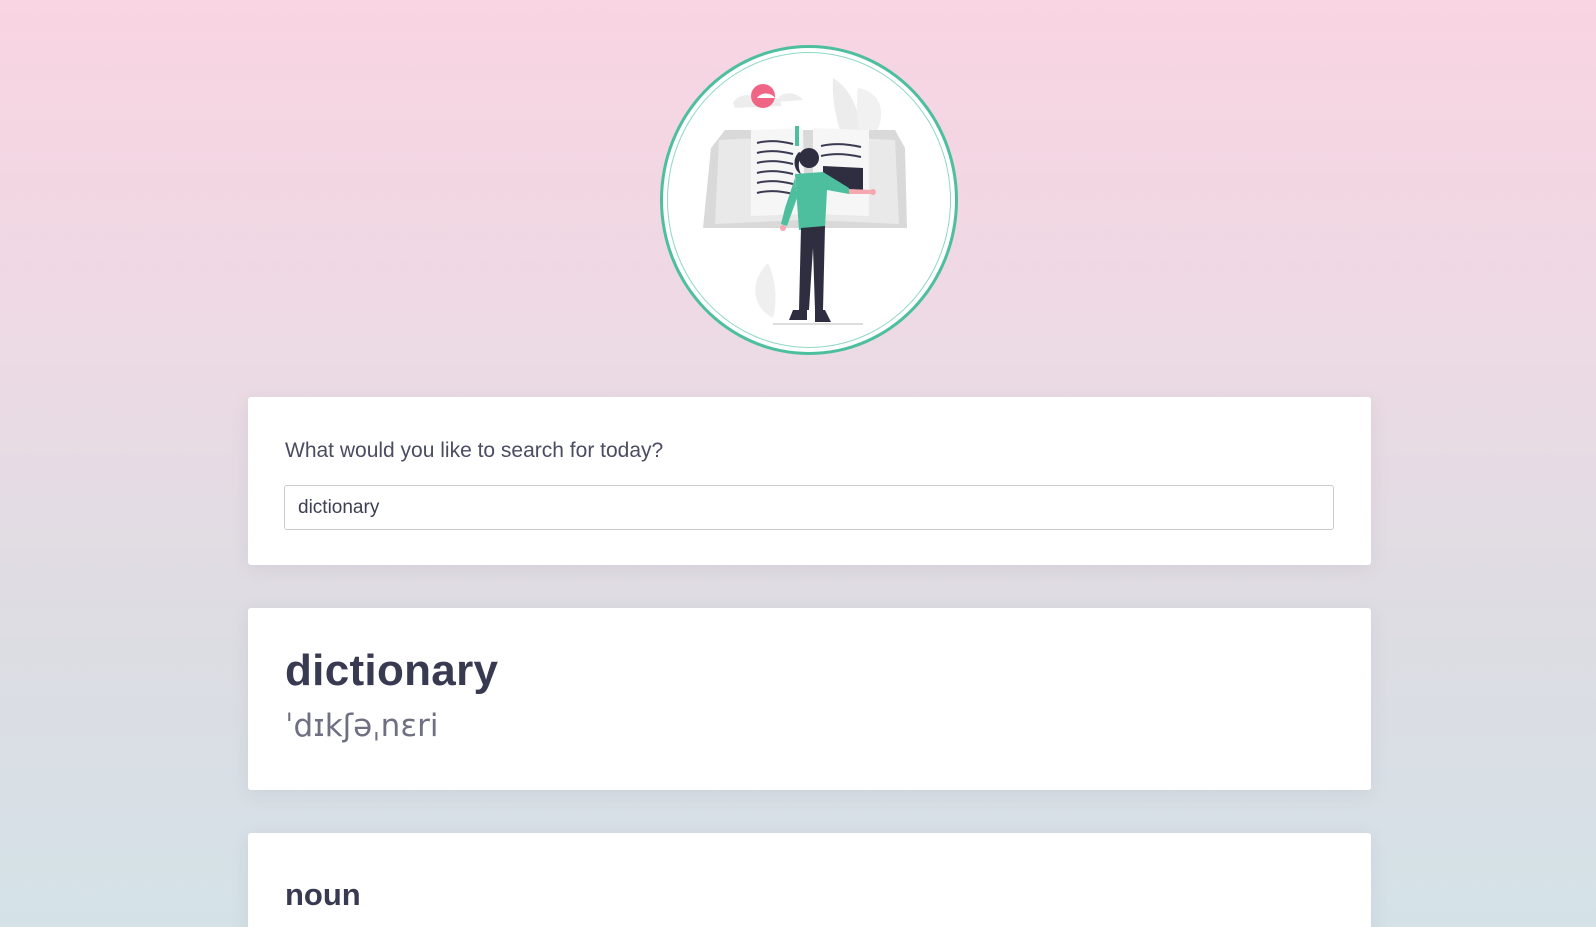 The height and width of the screenshot is (927, 1596). What do you see at coordinates (392, 670) in the screenshot?
I see `word-title: dictionary` at bounding box center [392, 670].